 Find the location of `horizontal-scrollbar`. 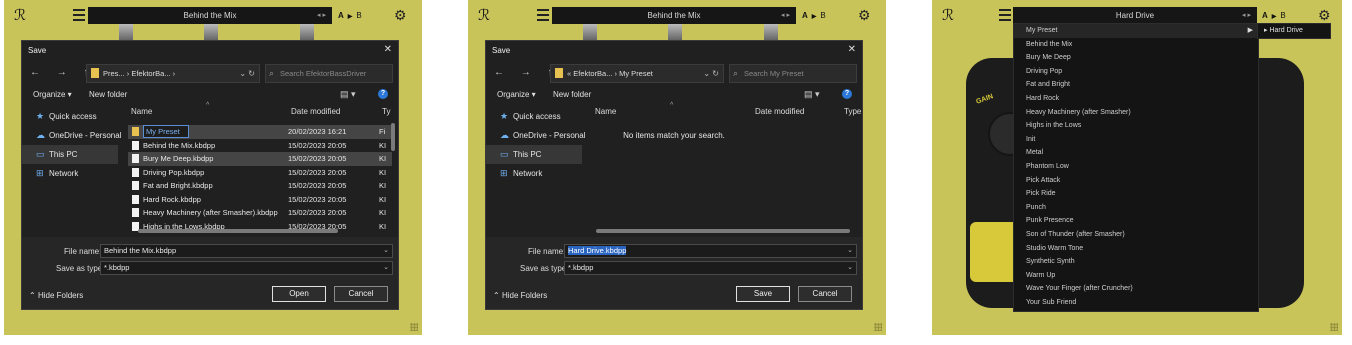

horizontal-scrollbar is located at coordinates (259, 231).